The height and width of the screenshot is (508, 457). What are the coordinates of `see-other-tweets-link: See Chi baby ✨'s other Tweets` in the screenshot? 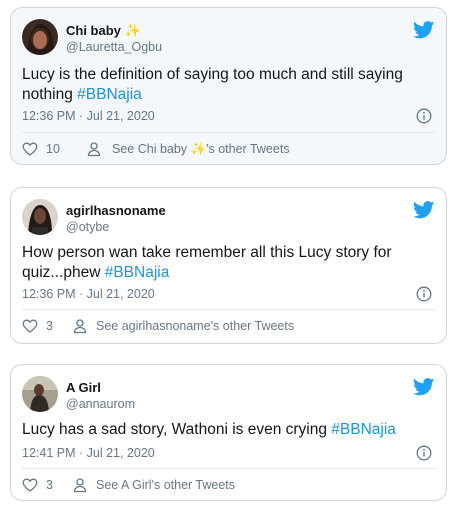 It's located at (201, 149).